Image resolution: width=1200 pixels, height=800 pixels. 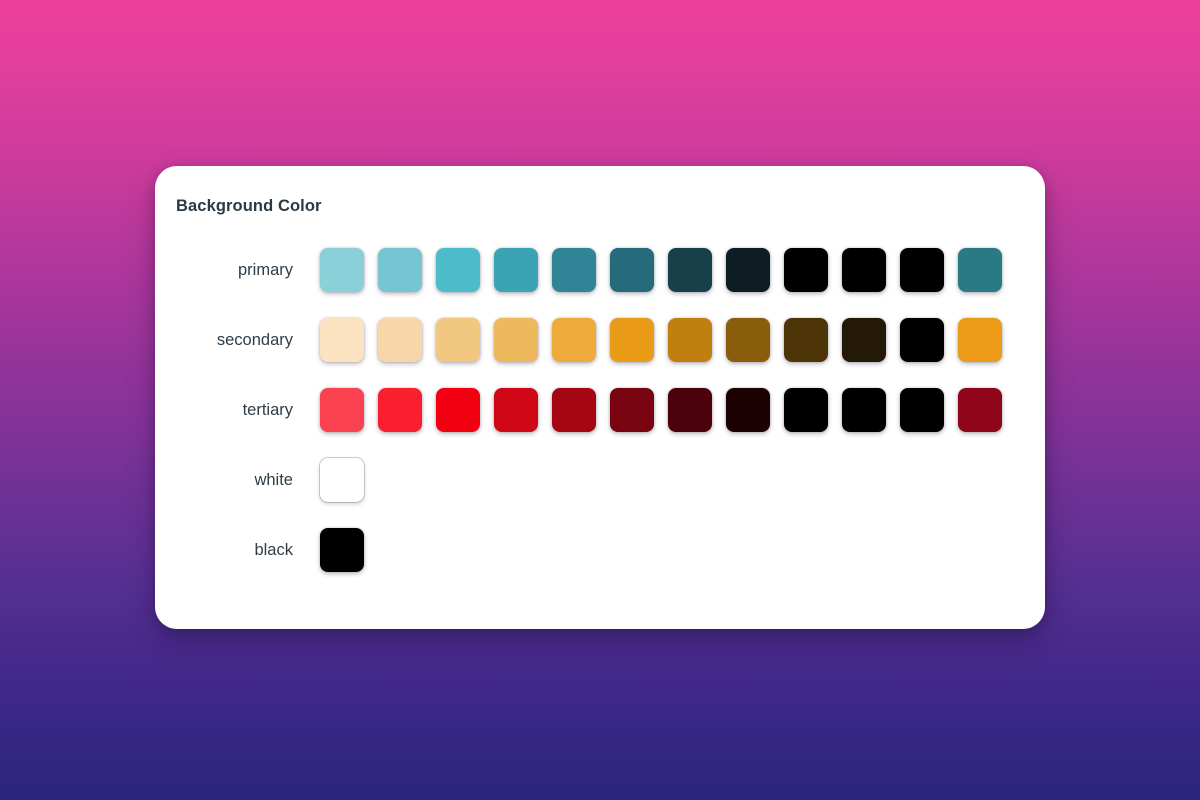 What do you see at coordinates (265, 270) in the screenshot?
I see `palette-row-label: primary` at bounding box center [265, 270].